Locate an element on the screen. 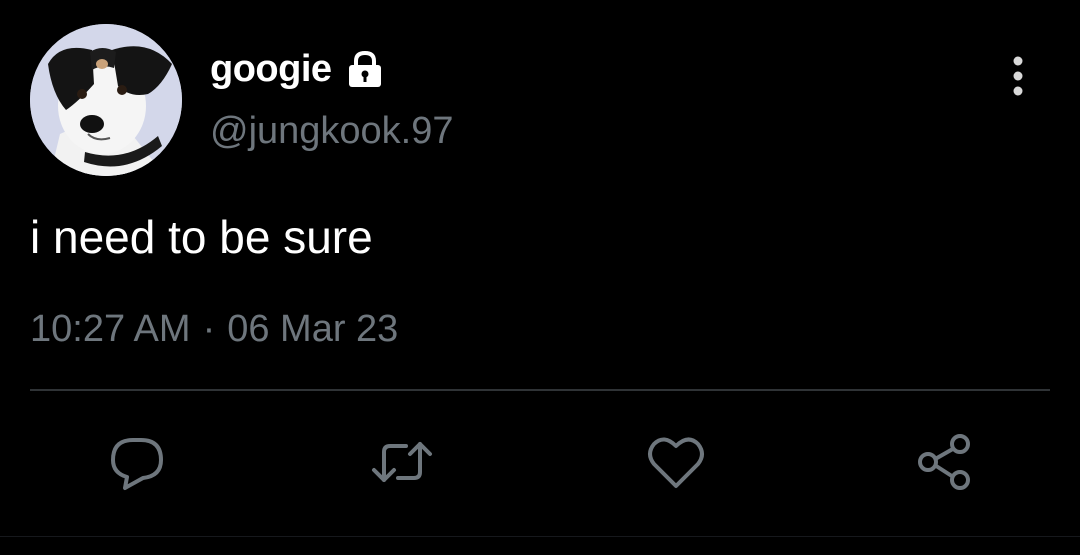 Image resolution: width=1080 pixels, height=555 pixels. display-name: googie is located at coordinates (271, 69).